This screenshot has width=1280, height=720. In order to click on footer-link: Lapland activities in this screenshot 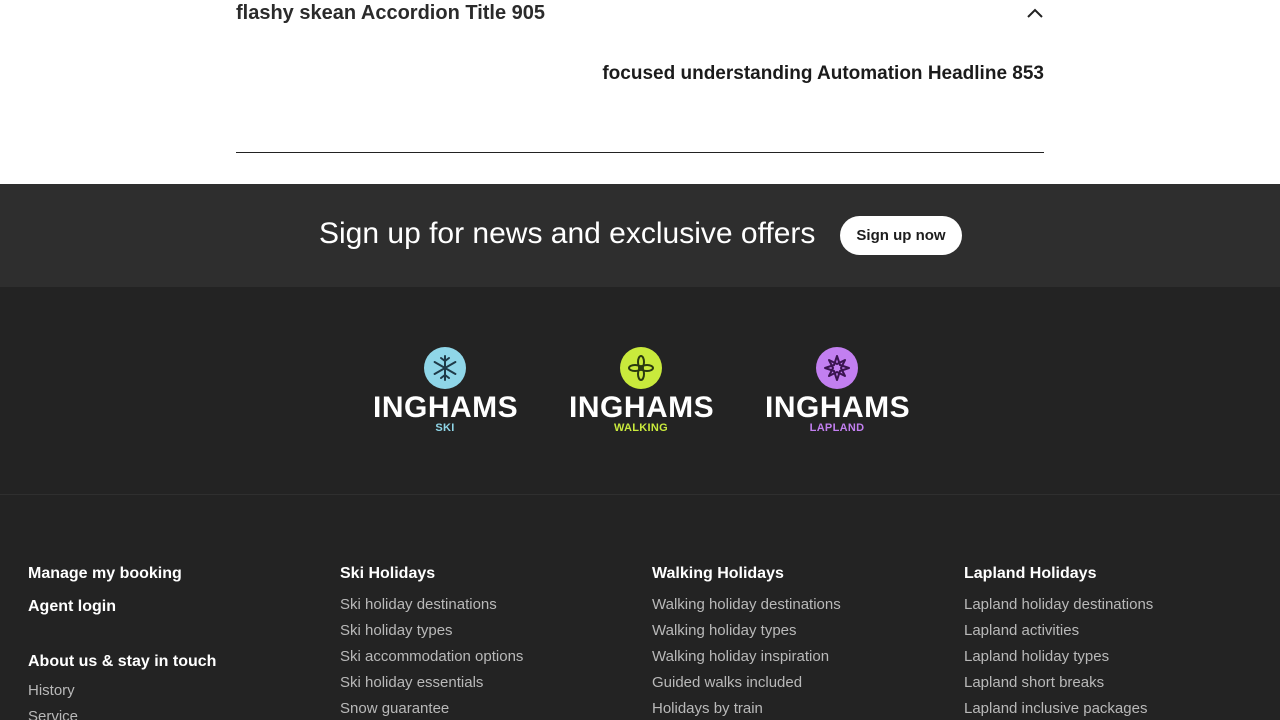, I will do `click(1058, 634)`.